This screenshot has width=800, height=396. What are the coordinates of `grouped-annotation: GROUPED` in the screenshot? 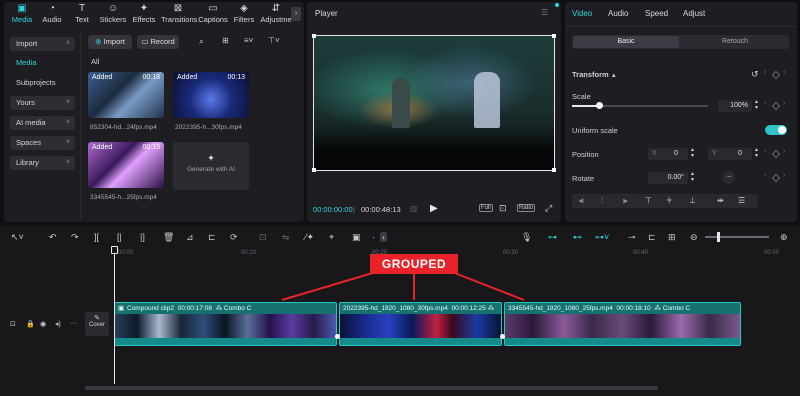 It's located at (414, 264).